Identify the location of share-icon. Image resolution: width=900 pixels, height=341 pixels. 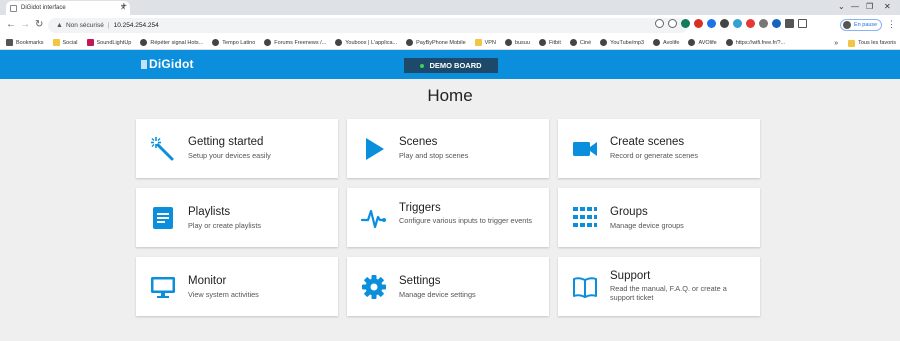
(659, 23).